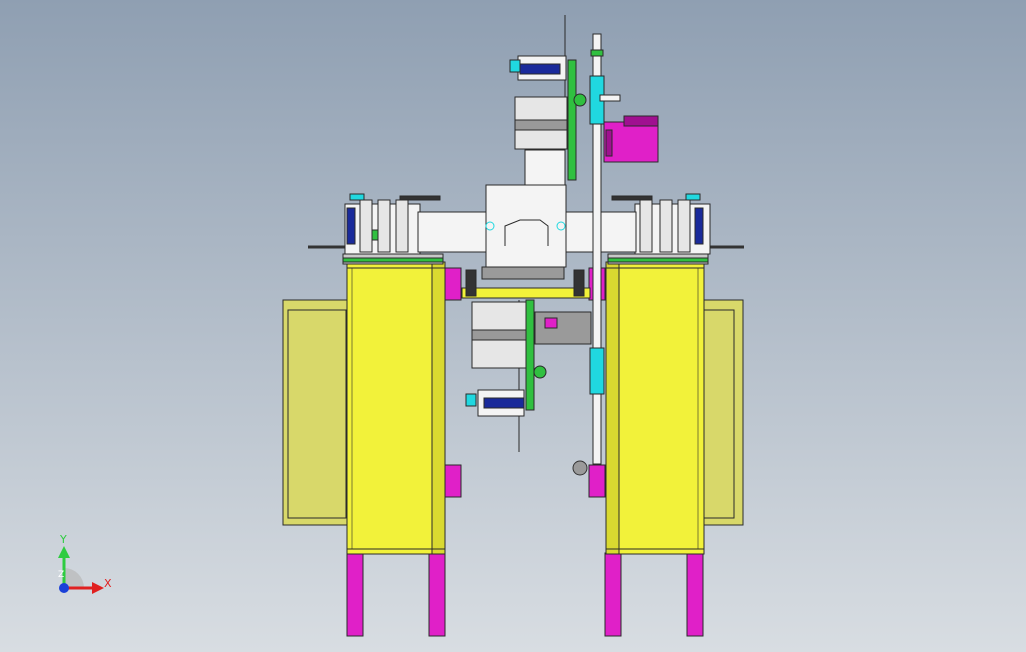 The width and height of the screenshot is (1026, 652). I want to click on left-side-panel, so click(316, 412).